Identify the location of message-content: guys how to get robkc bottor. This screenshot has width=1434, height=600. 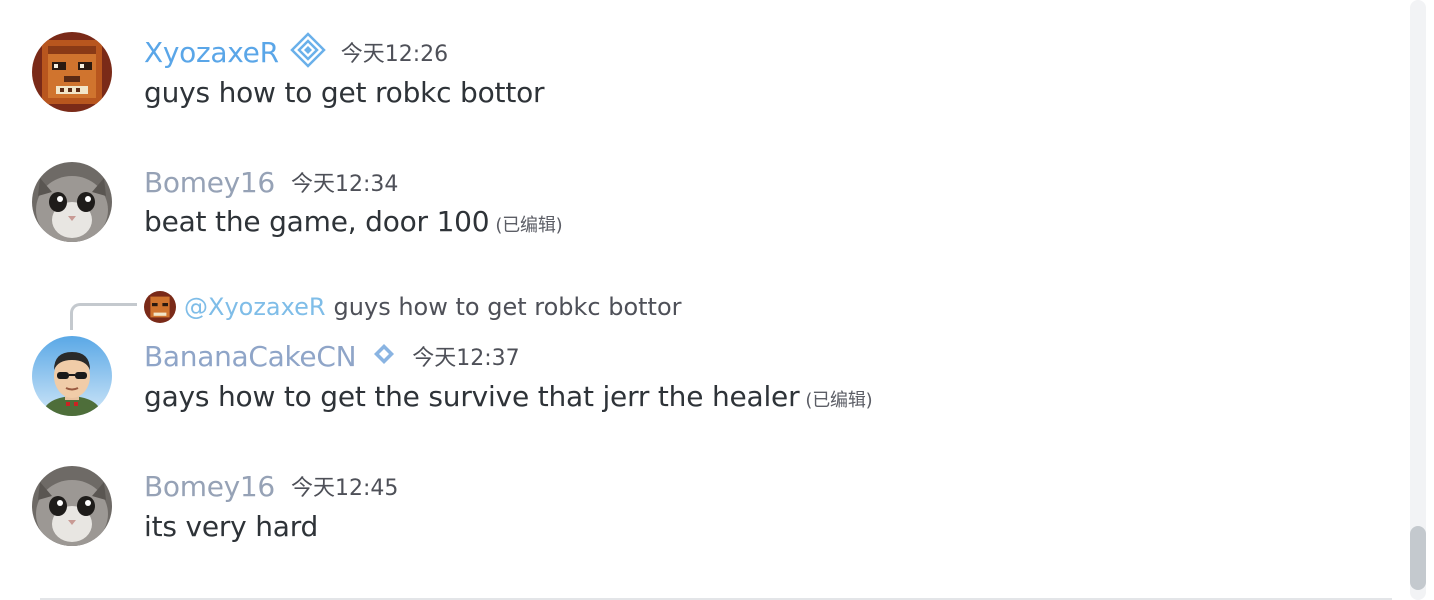
(344, 92).